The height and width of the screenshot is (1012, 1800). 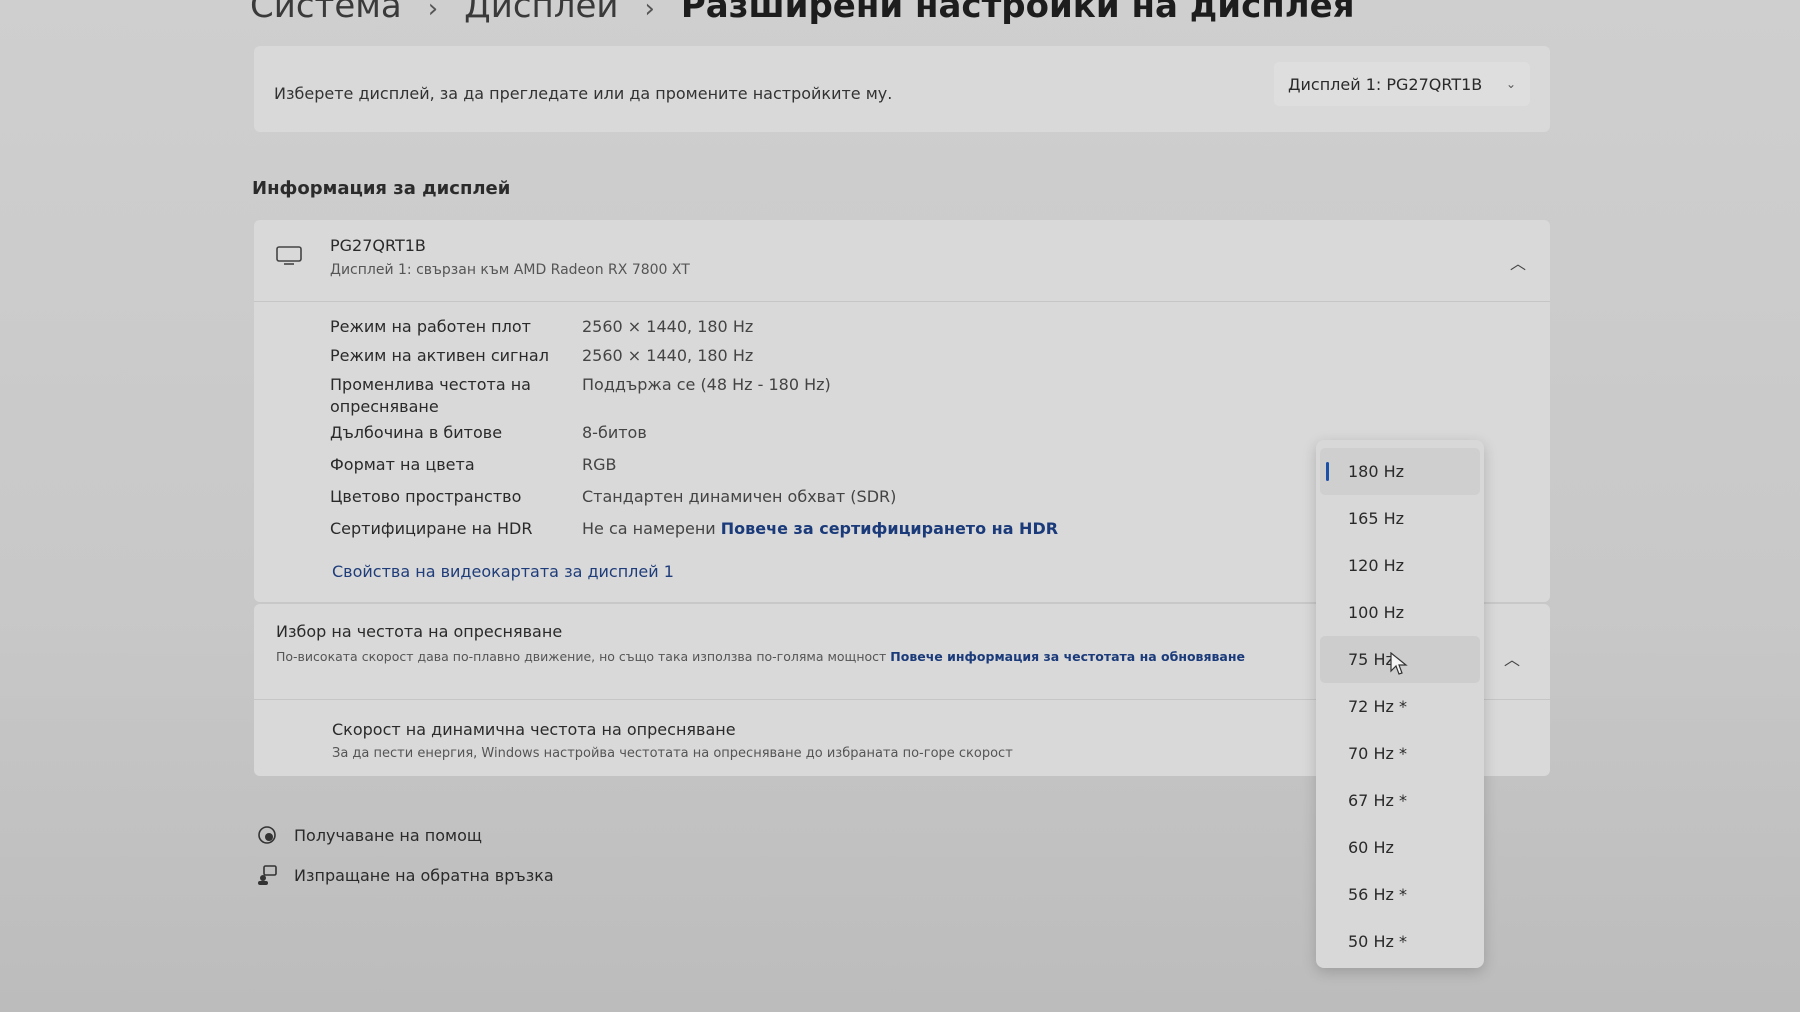 I want to click on property-key: Сертифициране на HDR, so click(x=431, y=528).